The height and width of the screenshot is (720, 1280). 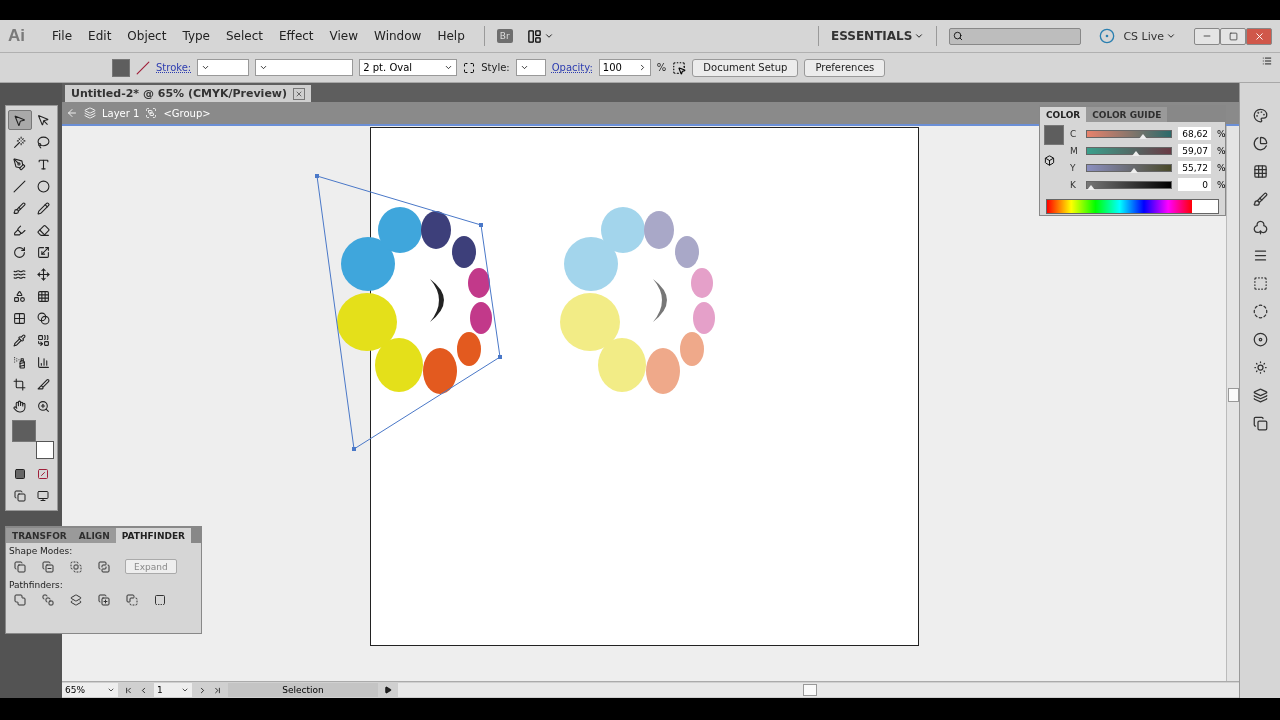 What do you see at coordinates (871, 36) in the screenshot?
I see `workspace-switcher: ESSENTIALS` at bounding box center [871, 36].